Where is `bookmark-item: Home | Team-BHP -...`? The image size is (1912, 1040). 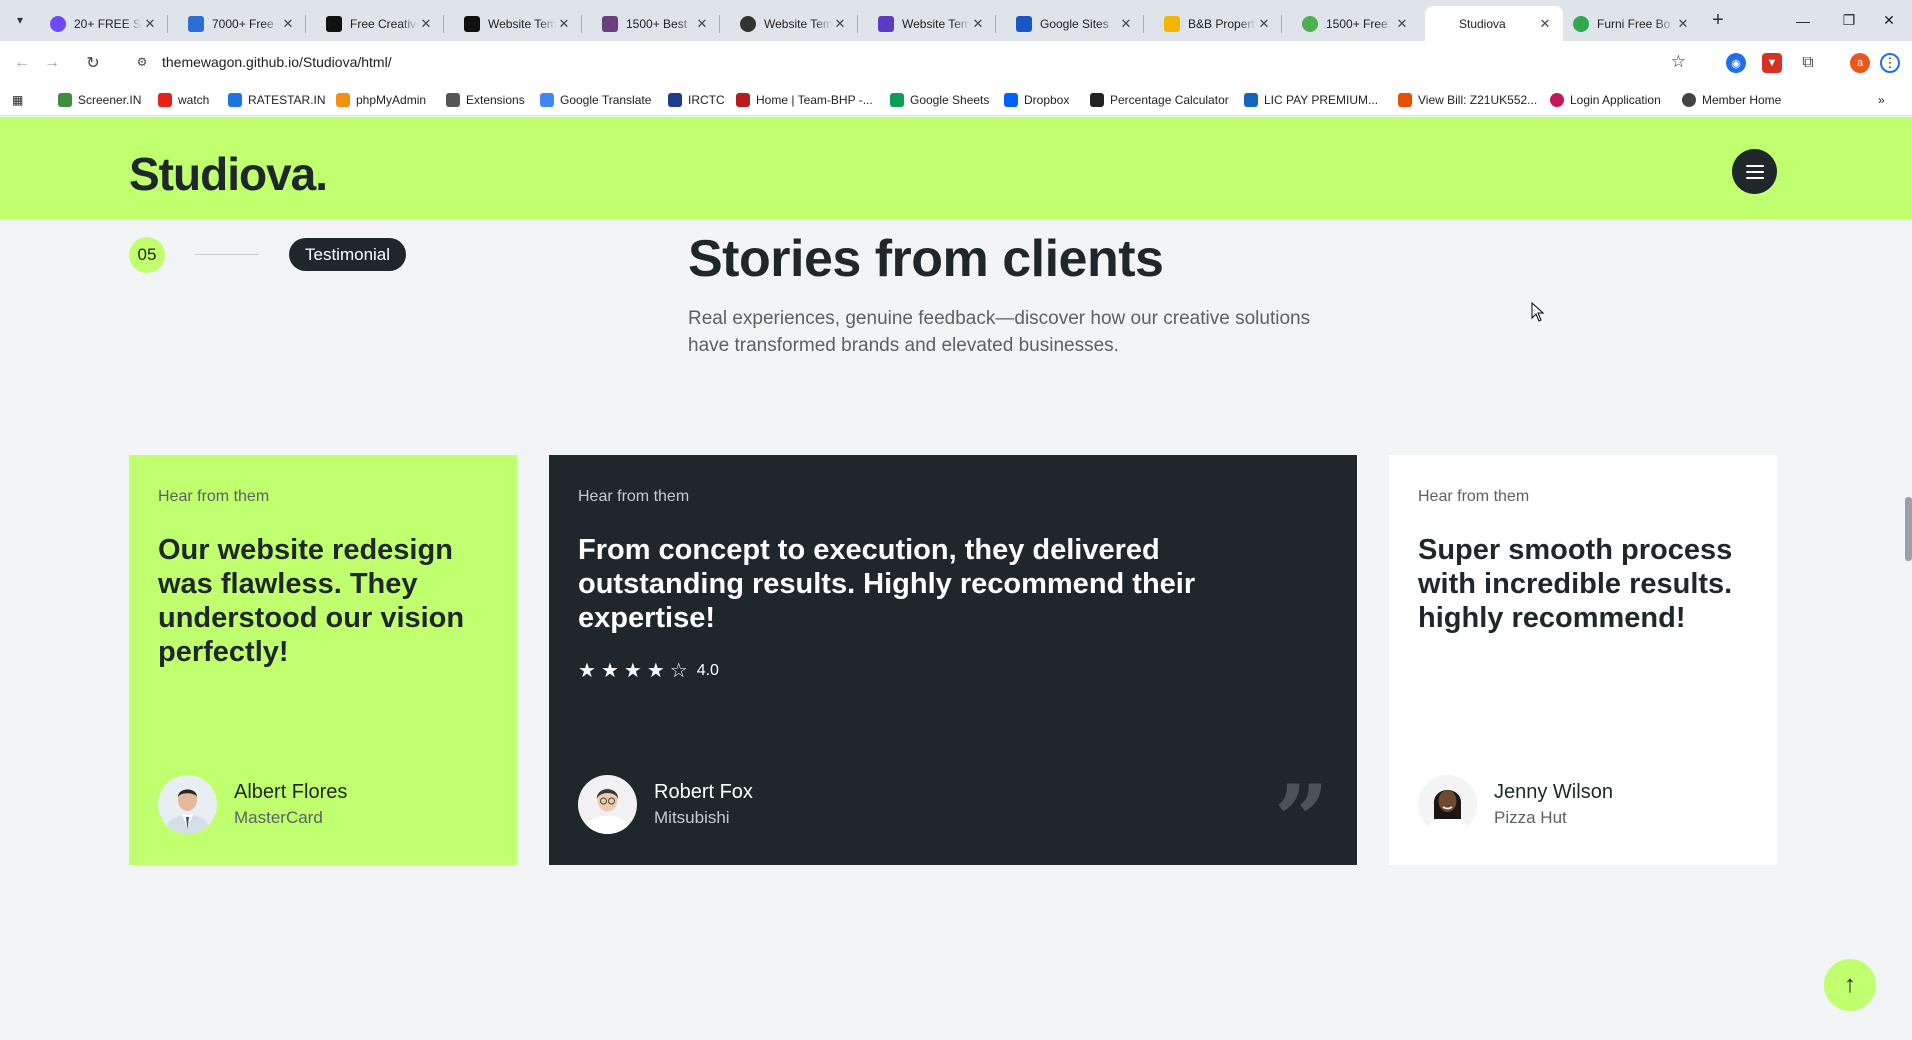 bookmark-item: Home | Team-BHP -... is located at coordinates (804, 100).